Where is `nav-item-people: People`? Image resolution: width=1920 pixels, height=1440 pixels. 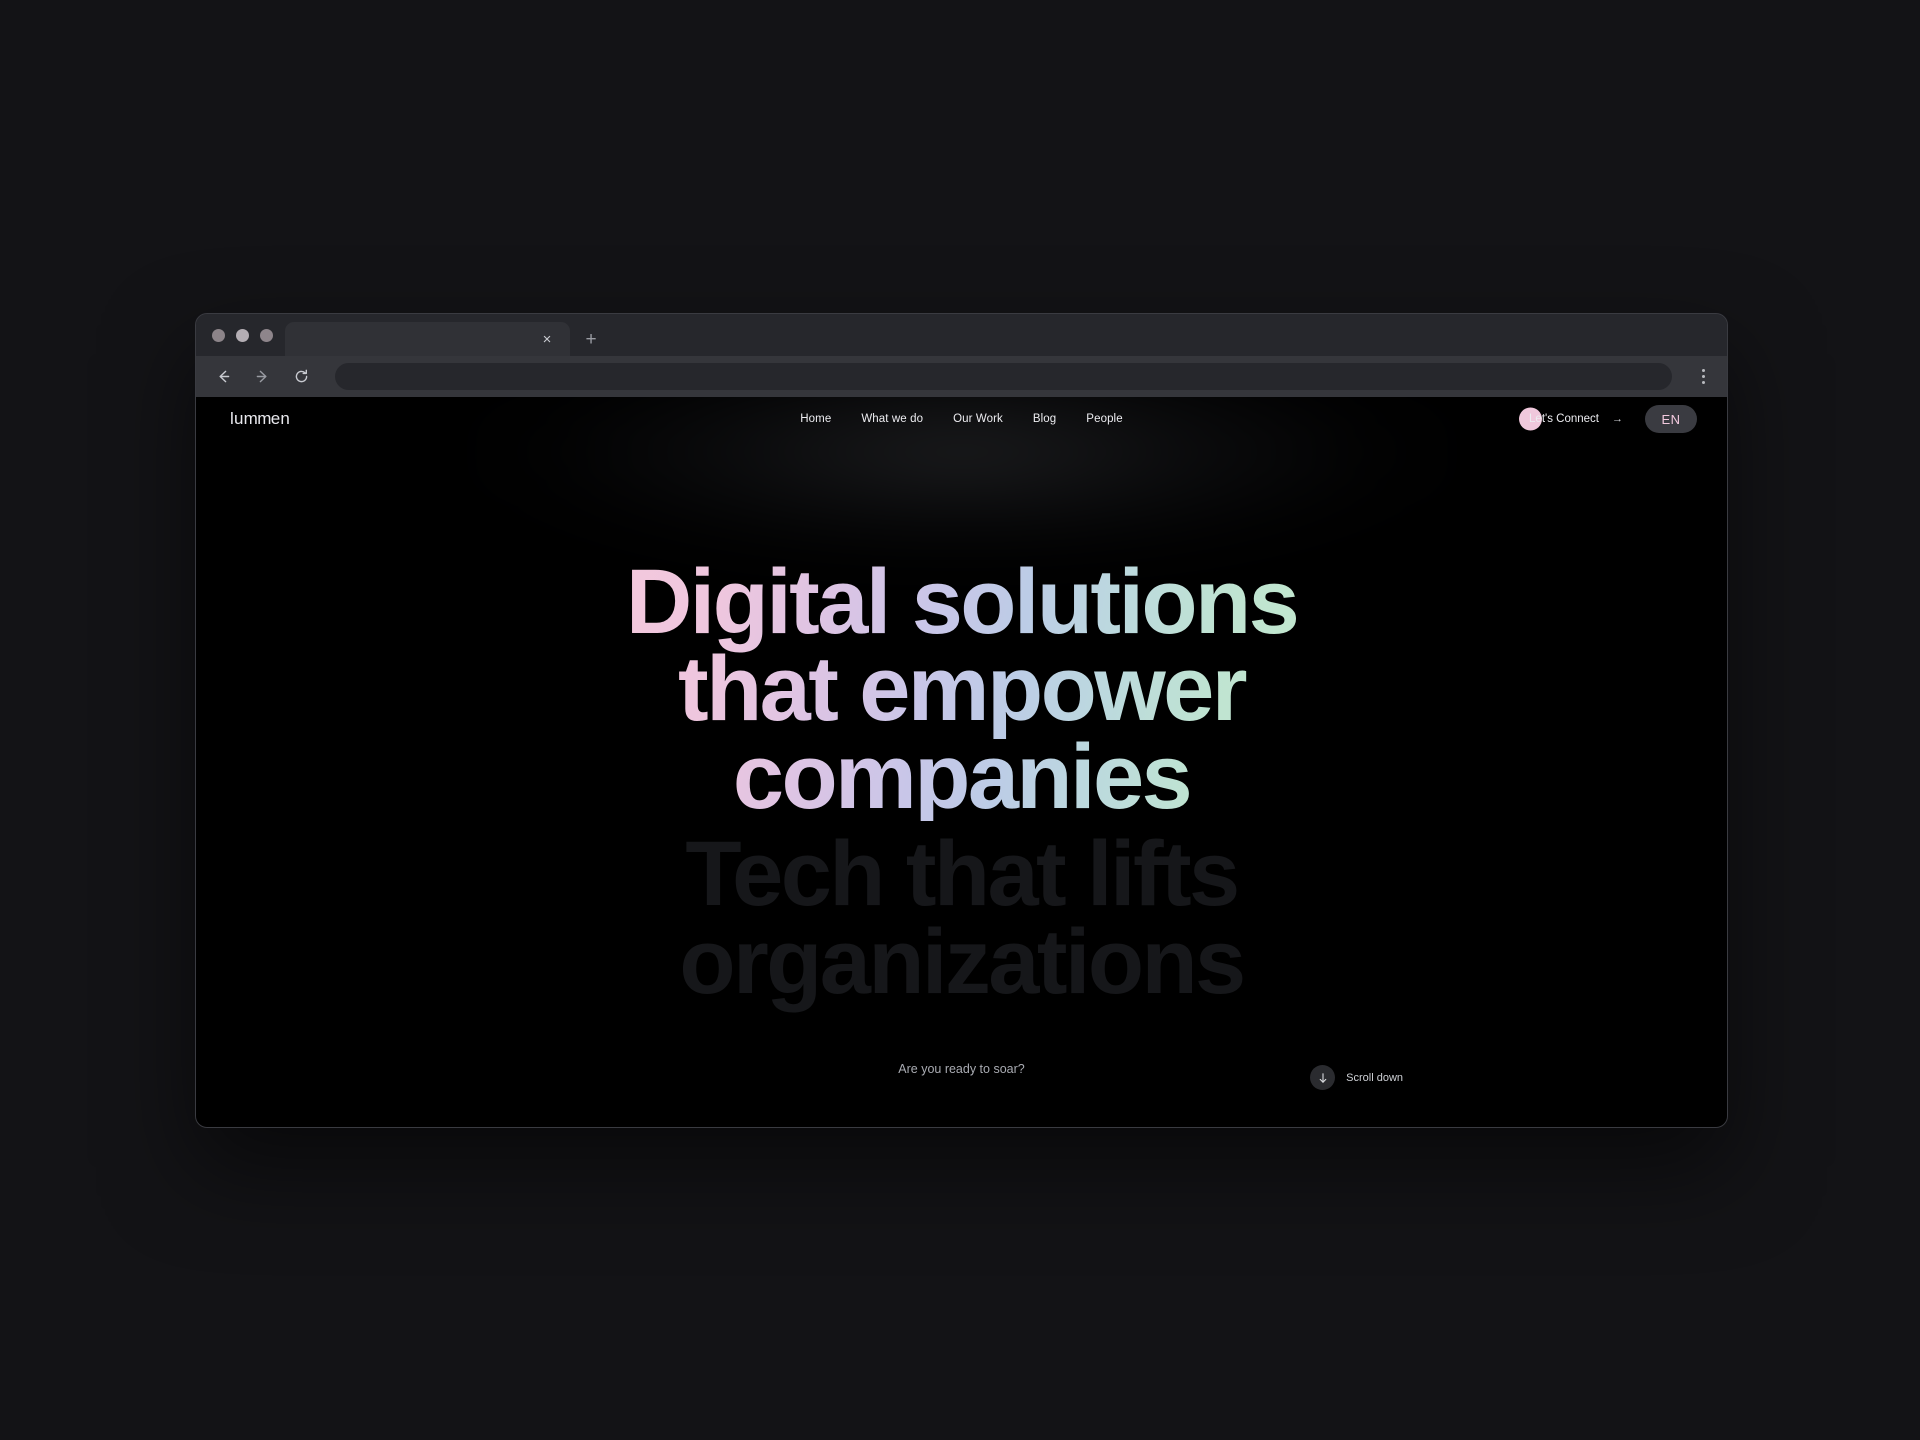
nav-item-people: People is located at coordinates (1104, 419).